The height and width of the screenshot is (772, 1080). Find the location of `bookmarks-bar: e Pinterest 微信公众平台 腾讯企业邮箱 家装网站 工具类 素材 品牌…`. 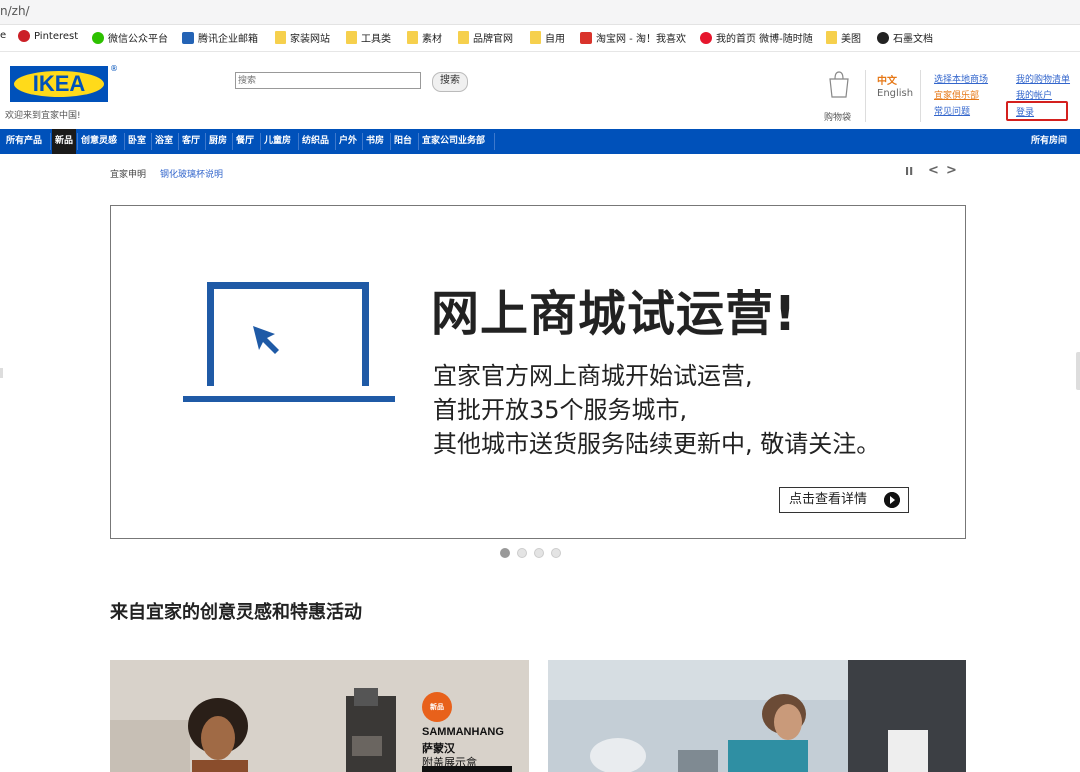

bookmarks-bar: e Pinterest 微信公众平台 腾讯企业邮箱 家装网站 工具类 素材 品牌… is located at coordinates (540, 38).